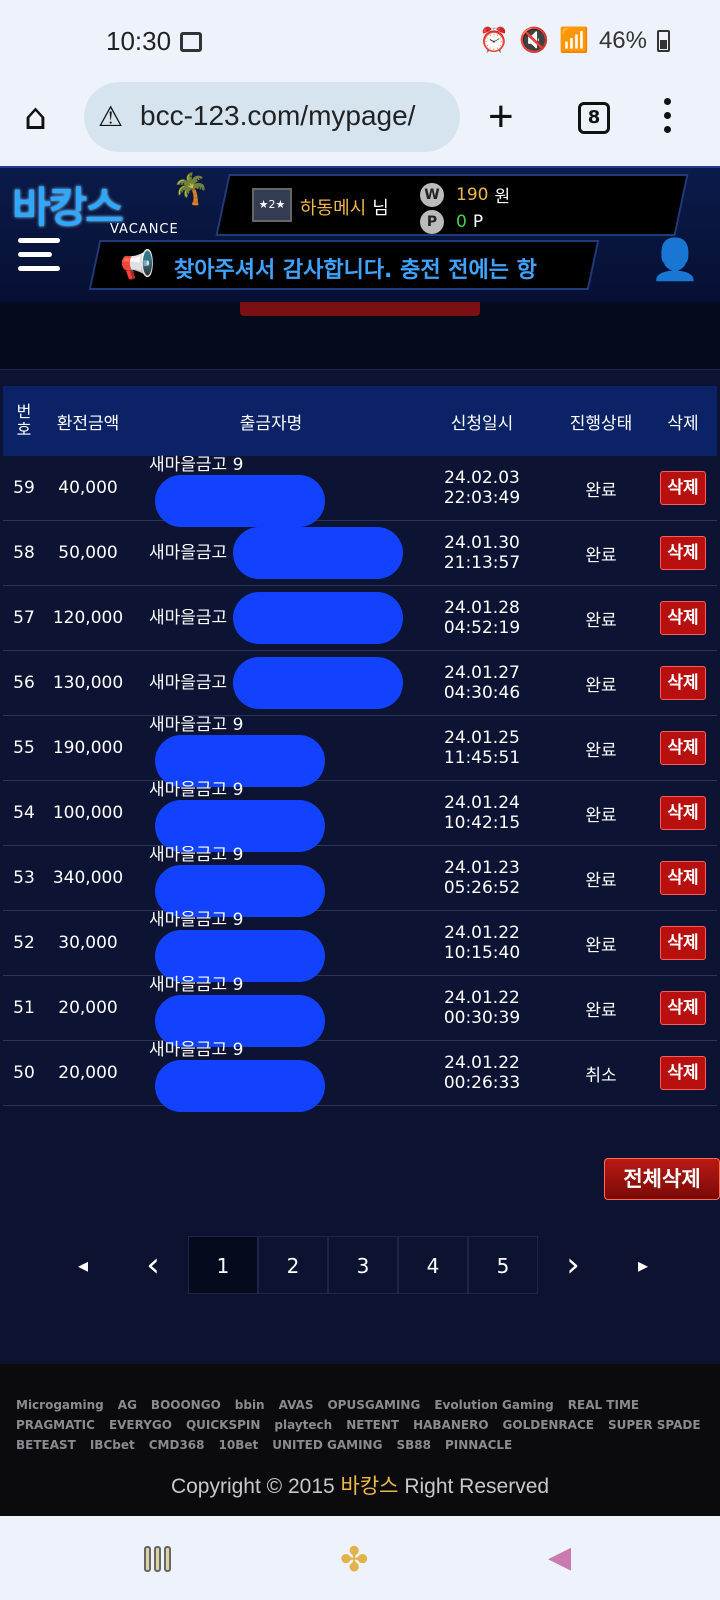 The image size is (720, 1600). I want to click on copyright: Copyright © 2015 바캉스 Right Reserved, so click(360, 1486).